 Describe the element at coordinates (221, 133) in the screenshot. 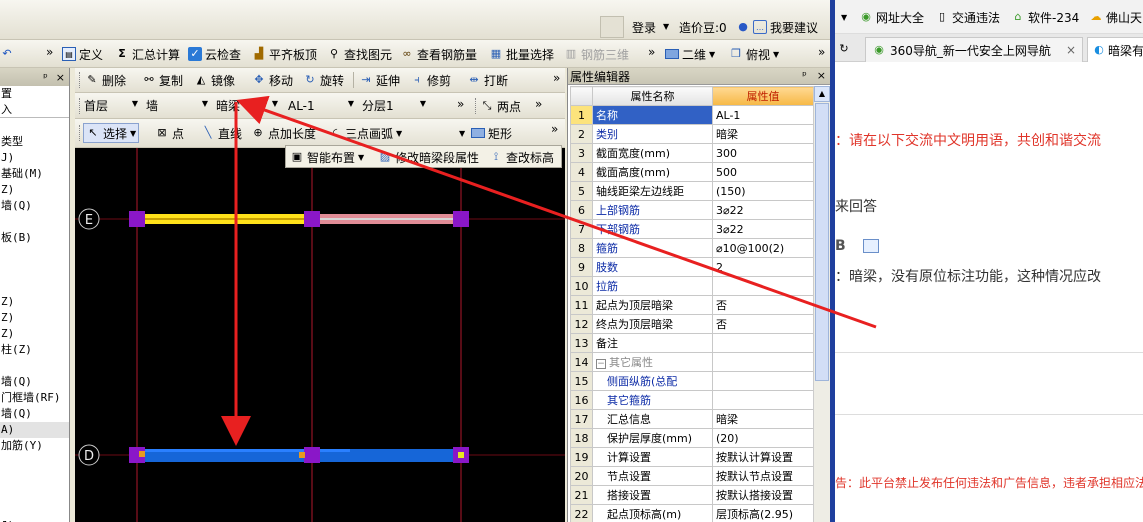

I see `line-tool-button: ╲ 直线` at that location.